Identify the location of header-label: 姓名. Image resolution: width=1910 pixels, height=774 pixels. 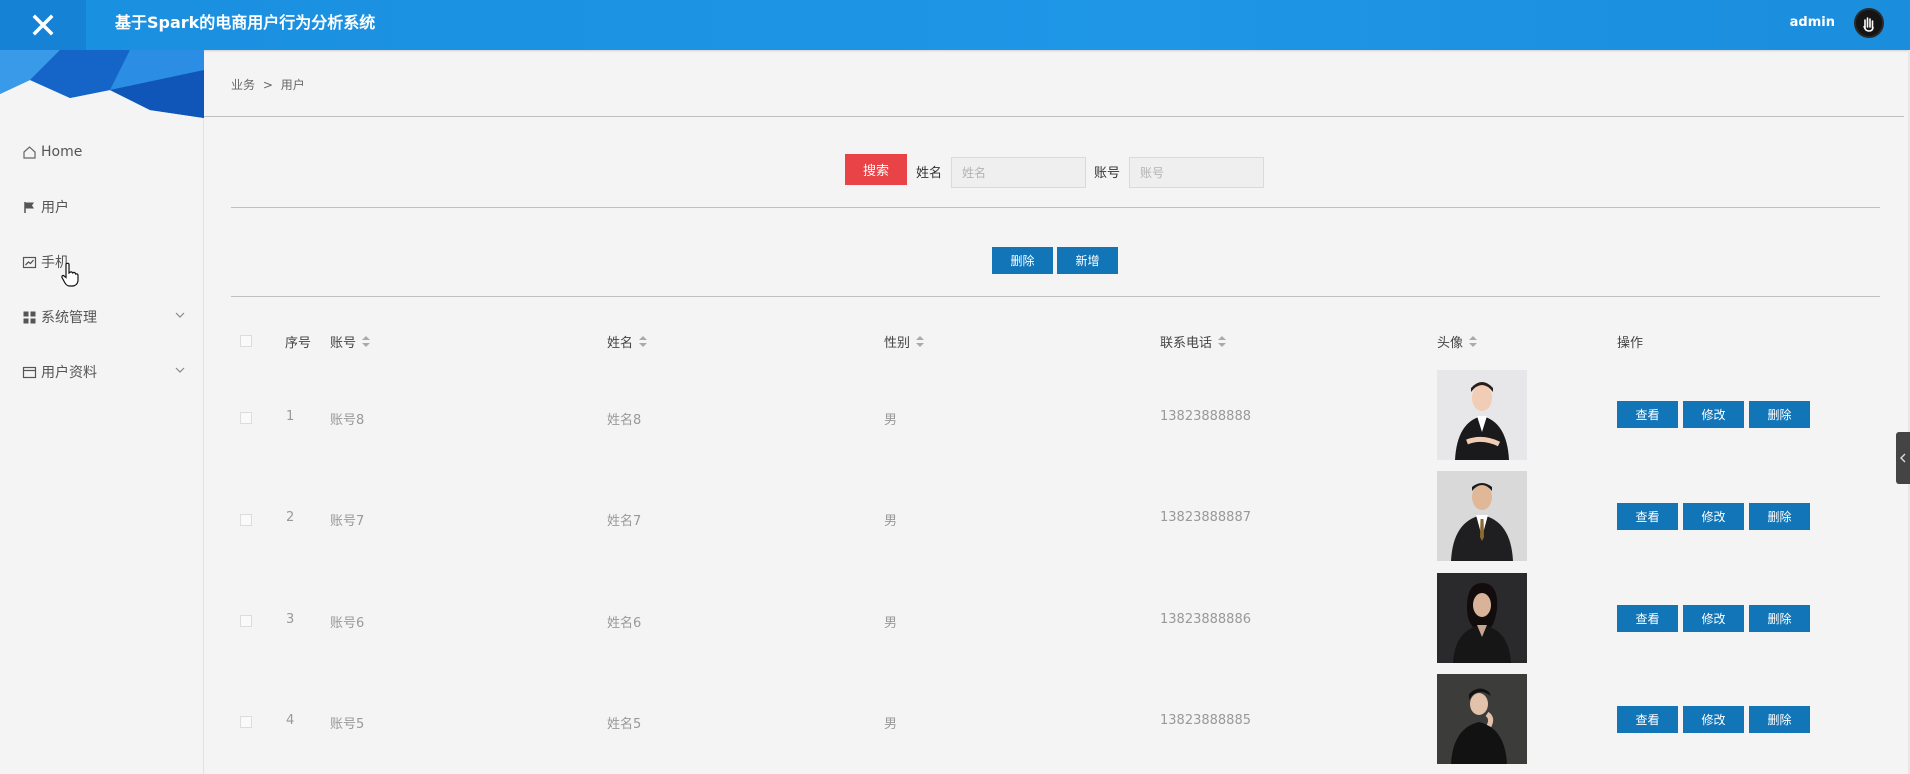
(620, 343).